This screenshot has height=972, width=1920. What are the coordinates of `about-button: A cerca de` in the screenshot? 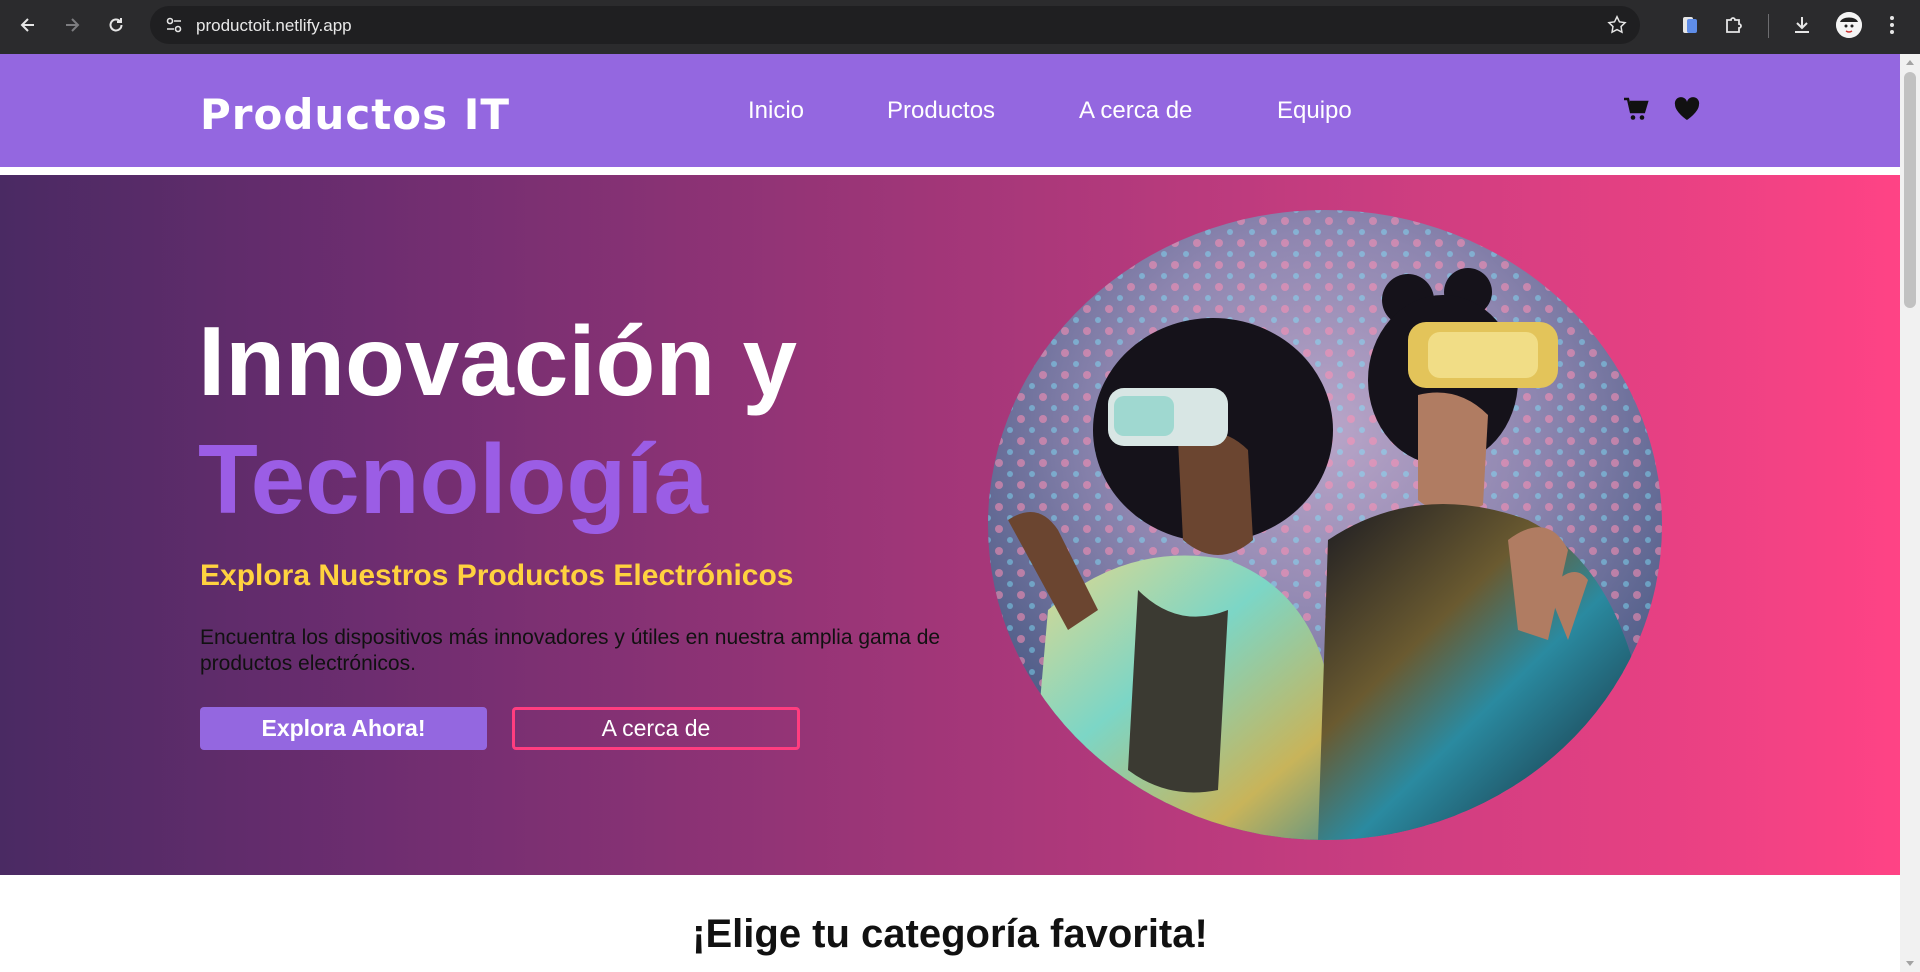 It's located at (656, 728).